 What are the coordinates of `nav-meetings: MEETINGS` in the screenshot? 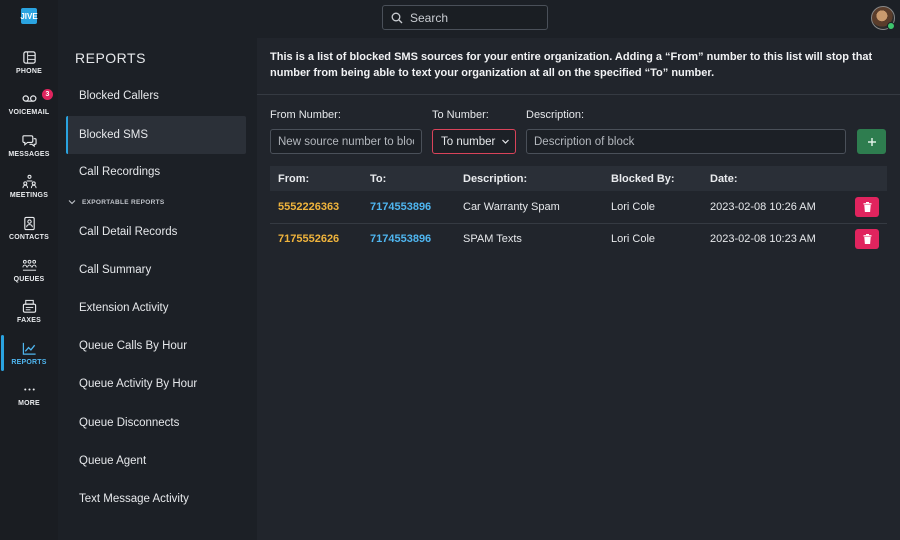 It's located at (29, 186).